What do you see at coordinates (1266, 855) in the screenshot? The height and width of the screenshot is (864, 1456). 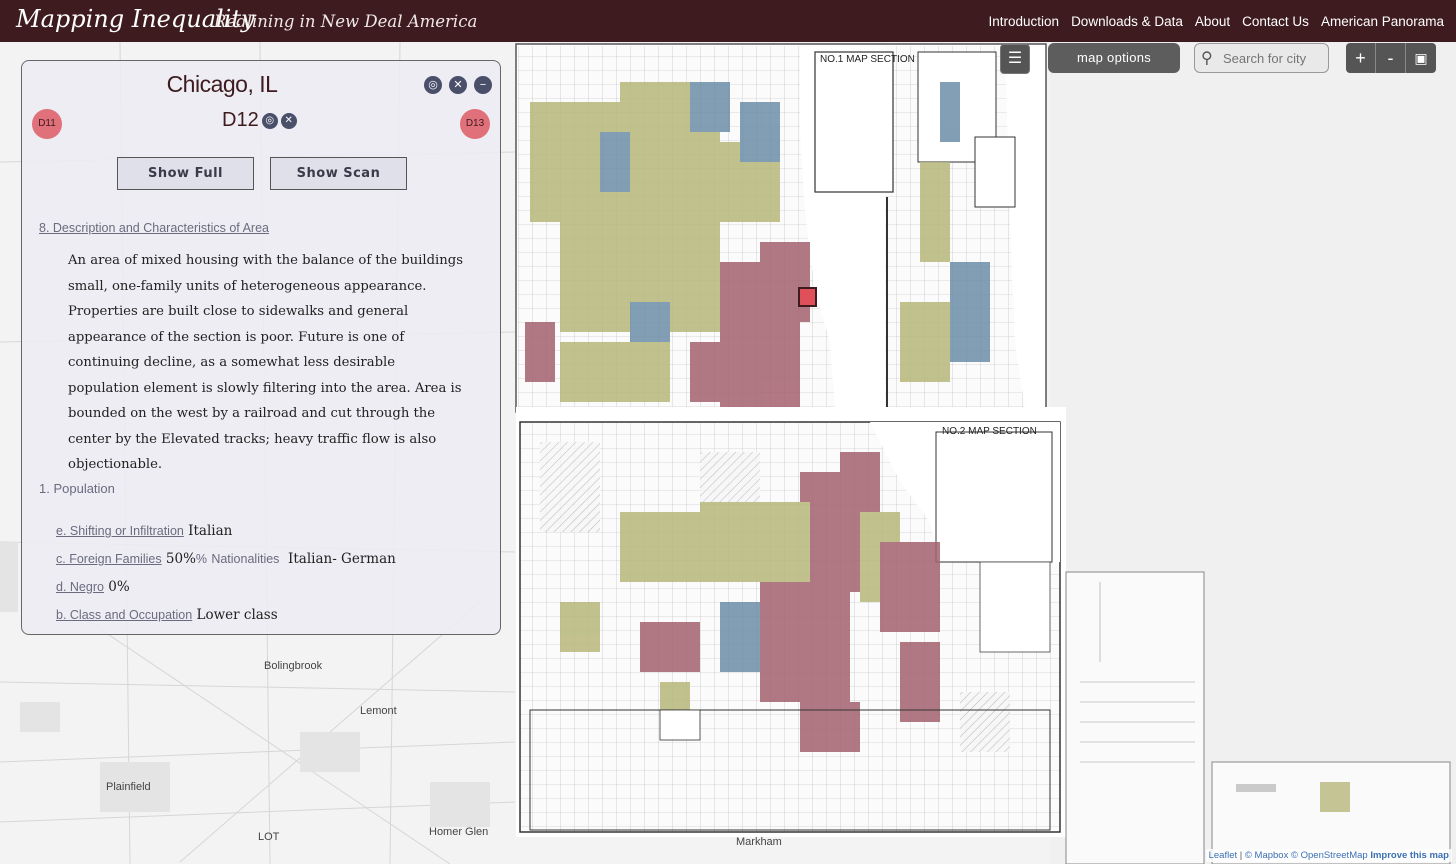 I see `mapbox-link: © Mapbox` at bounding box center [1266, 855].